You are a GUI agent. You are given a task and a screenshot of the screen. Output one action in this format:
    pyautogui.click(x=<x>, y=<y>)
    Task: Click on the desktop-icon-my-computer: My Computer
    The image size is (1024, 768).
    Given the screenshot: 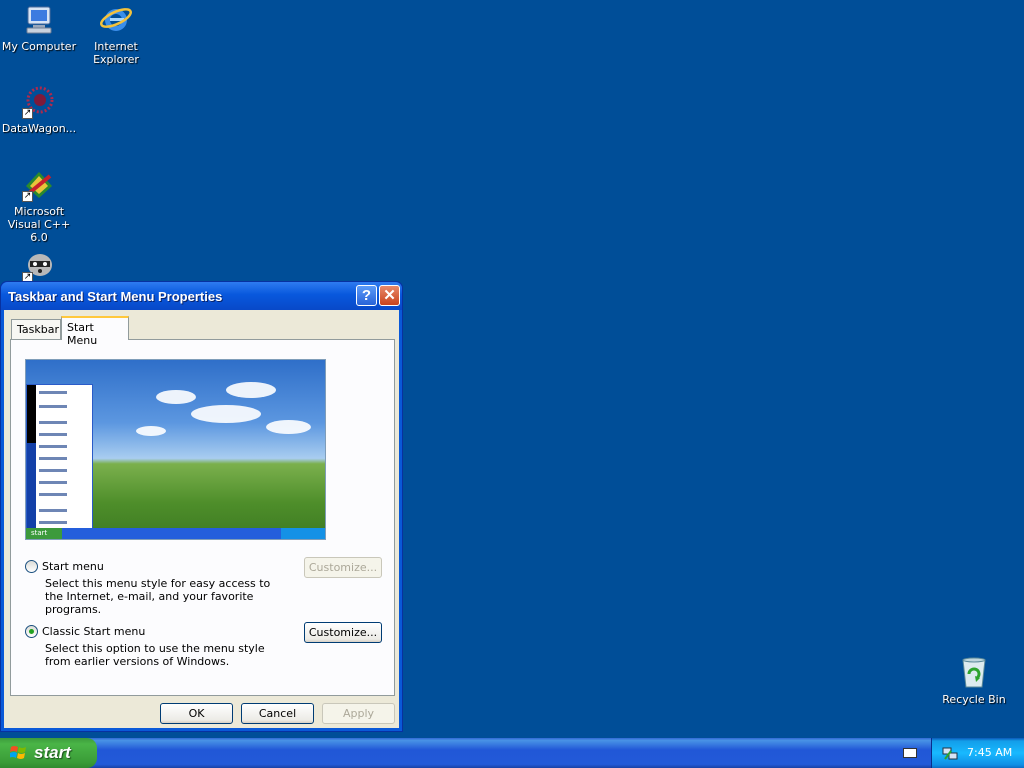 What is the action you would take?
    pyautogui.click(x=39, y=28)
    